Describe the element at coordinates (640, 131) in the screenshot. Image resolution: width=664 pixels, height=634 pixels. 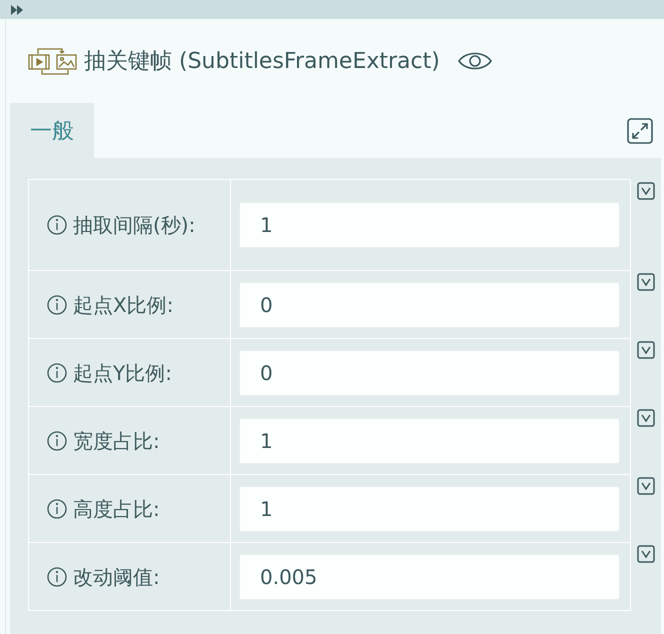
I see `expand-icon` at that location.